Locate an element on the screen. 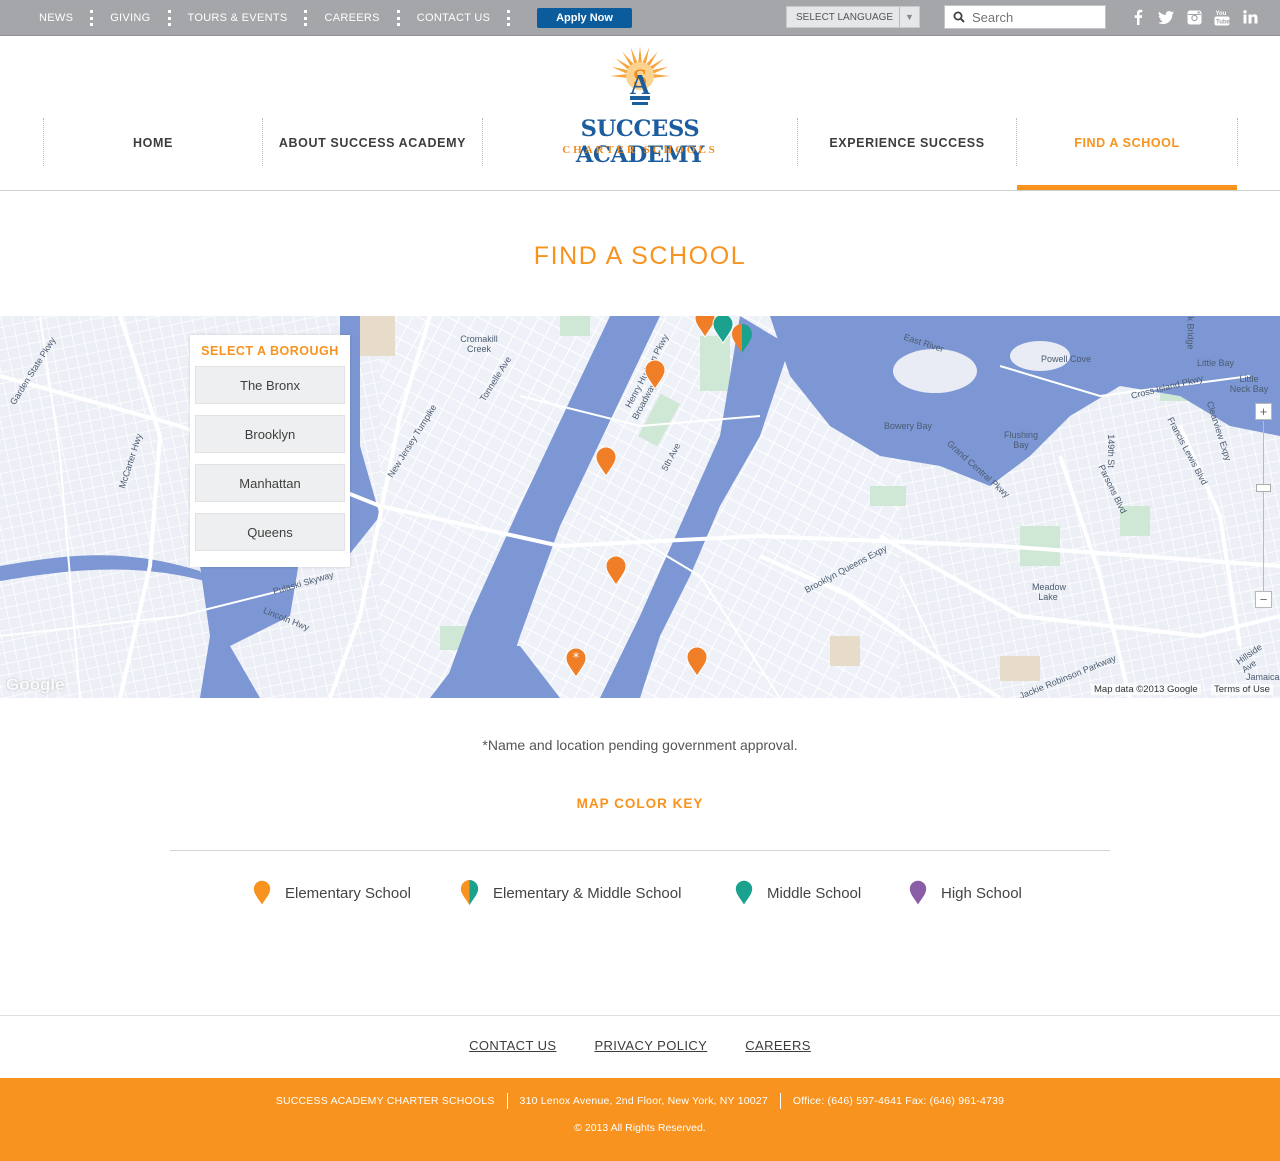 The width and height of the screenshot is (1280, 1161). utility-link-tours-events: TOURS & EVENTS is located at coordinates (238, 18).